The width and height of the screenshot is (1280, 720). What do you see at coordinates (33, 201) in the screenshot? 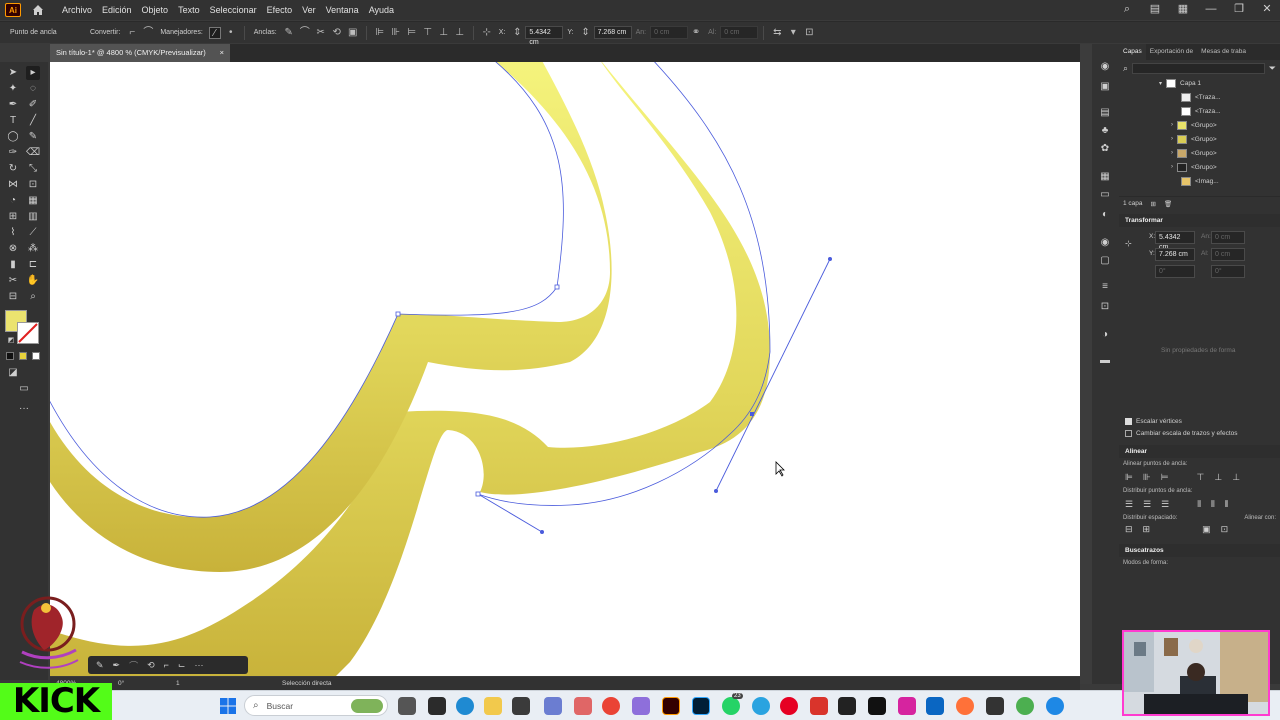
I see `perspective-grid-icon: ▦` at bounding box center [33, 201].